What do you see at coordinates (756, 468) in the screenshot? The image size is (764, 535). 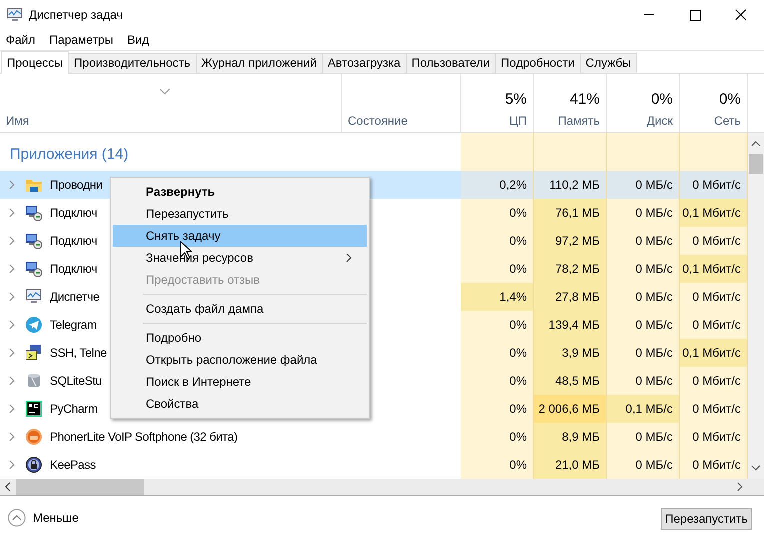 I see `scroll-down-icon` at bounding box center [756, 468].